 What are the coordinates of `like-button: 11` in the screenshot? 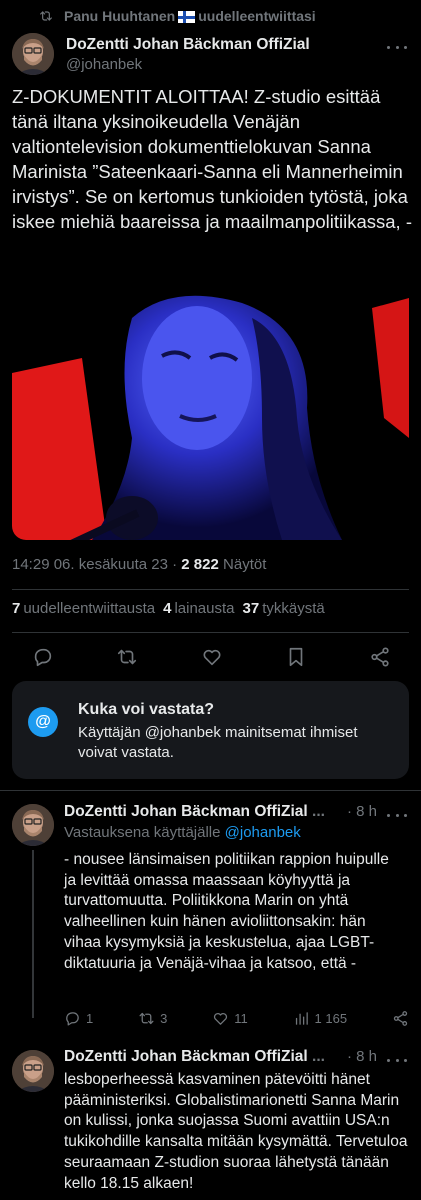 It's located at (230, 1018).